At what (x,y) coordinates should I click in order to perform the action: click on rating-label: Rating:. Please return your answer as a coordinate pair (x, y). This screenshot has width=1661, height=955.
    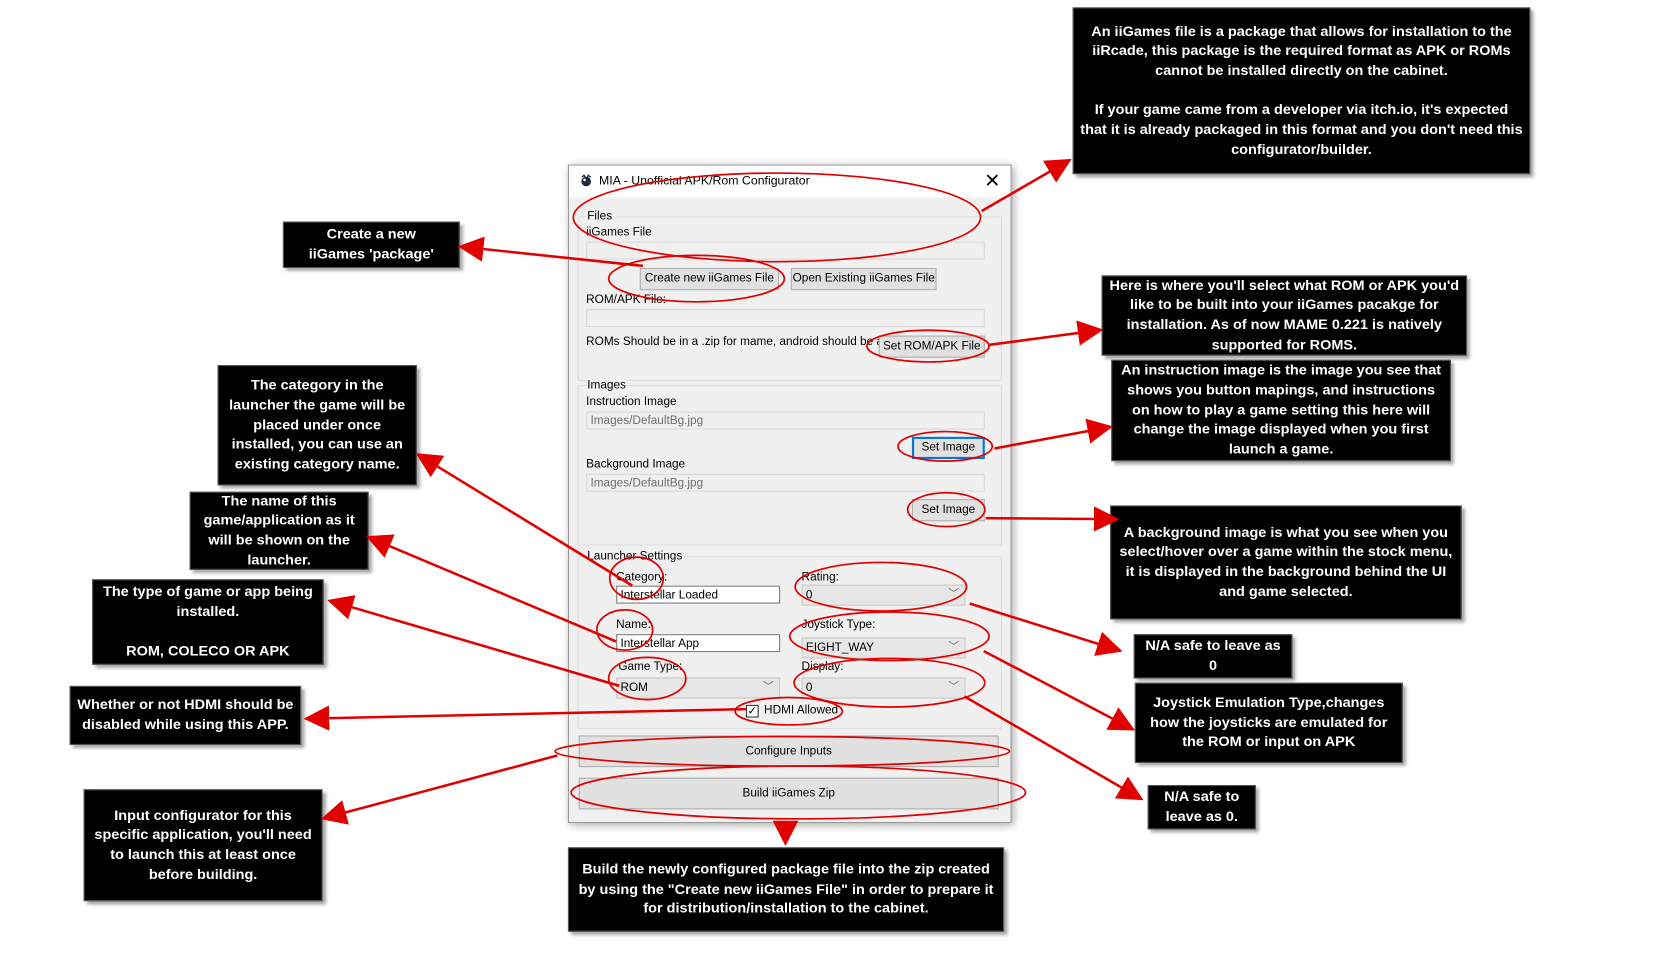
    Looking at the image, I should click on (820, 577).